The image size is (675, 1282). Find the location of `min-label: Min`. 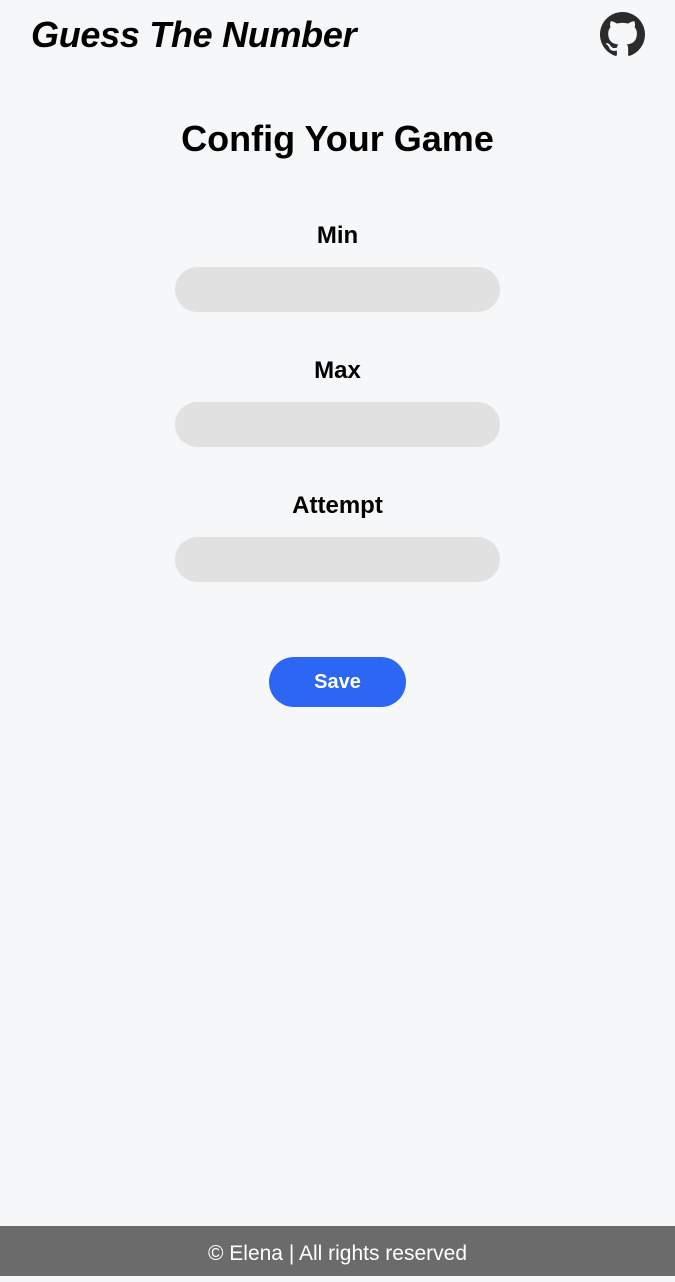

min-label: Min is located at coordinates (337, 235).